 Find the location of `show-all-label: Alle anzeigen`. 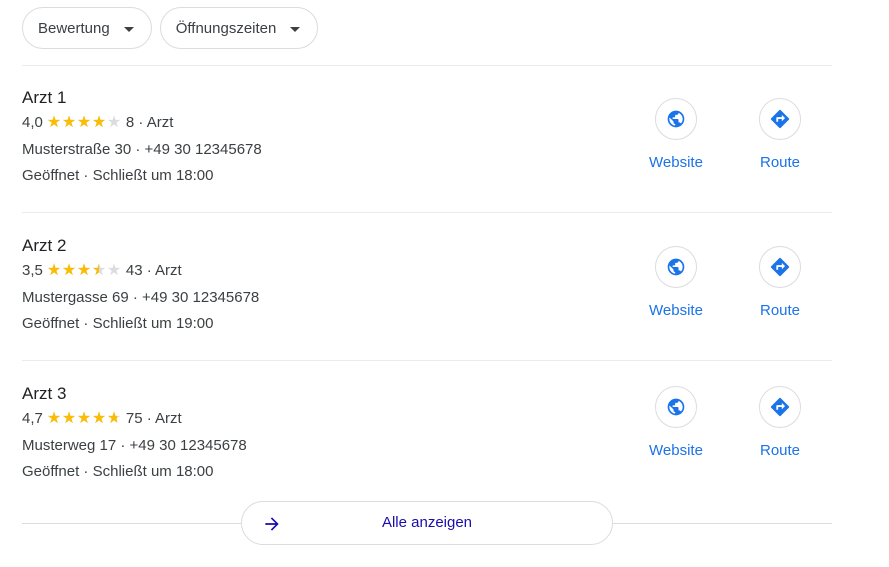

show-all-label: Alle anzeigen is located at coordinates (427, 522).